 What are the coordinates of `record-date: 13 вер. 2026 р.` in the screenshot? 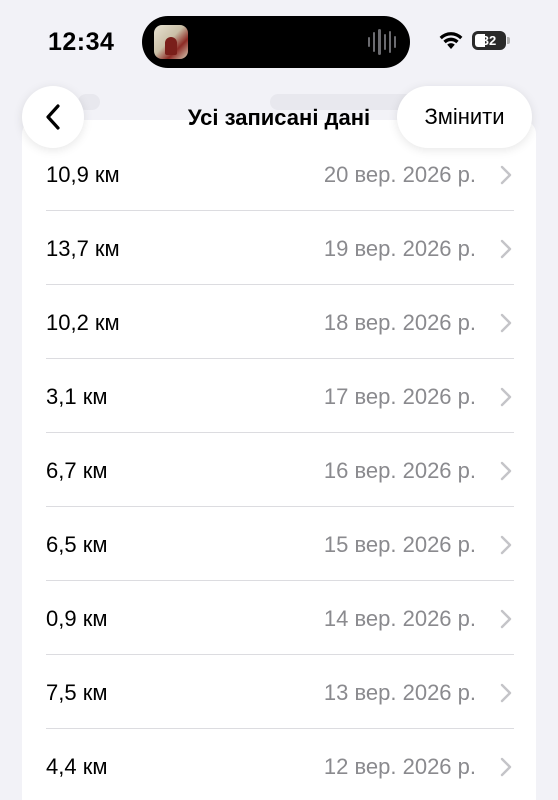 It's located at (399, 692).